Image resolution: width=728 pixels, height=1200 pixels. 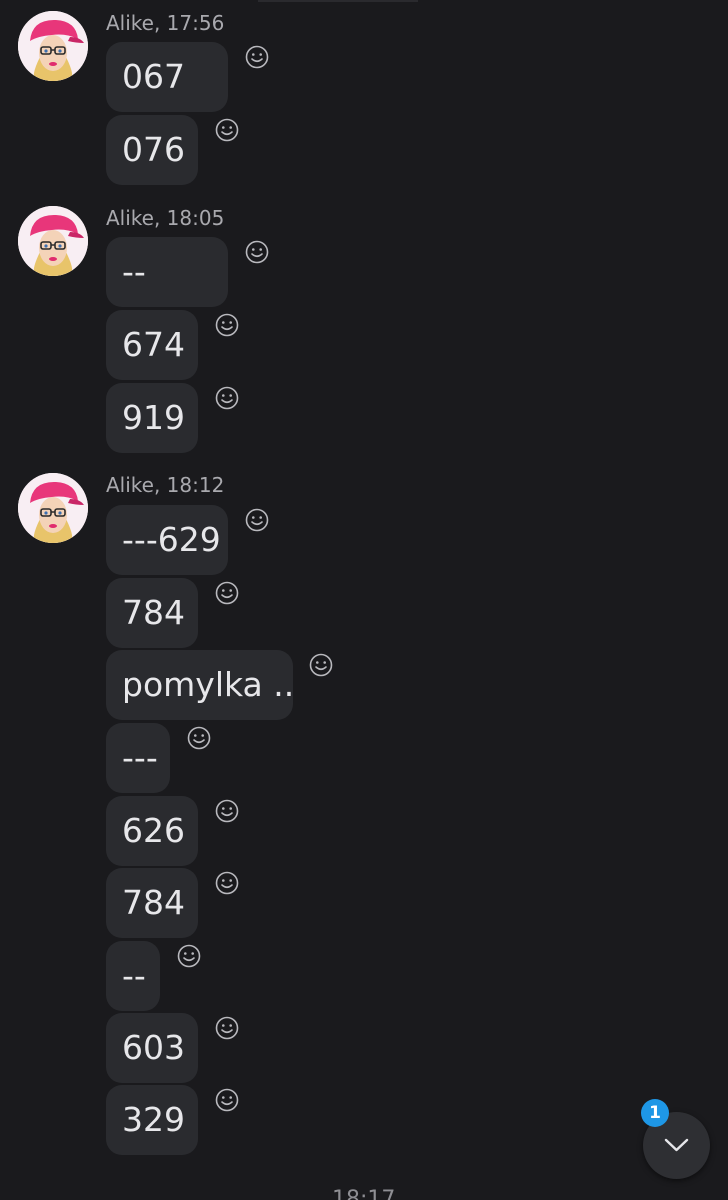 What do you see at coordinates (364, 1193) in the screenshot?
I see `timestamp-divider: 18:17` at bounding box center [364, 1193].